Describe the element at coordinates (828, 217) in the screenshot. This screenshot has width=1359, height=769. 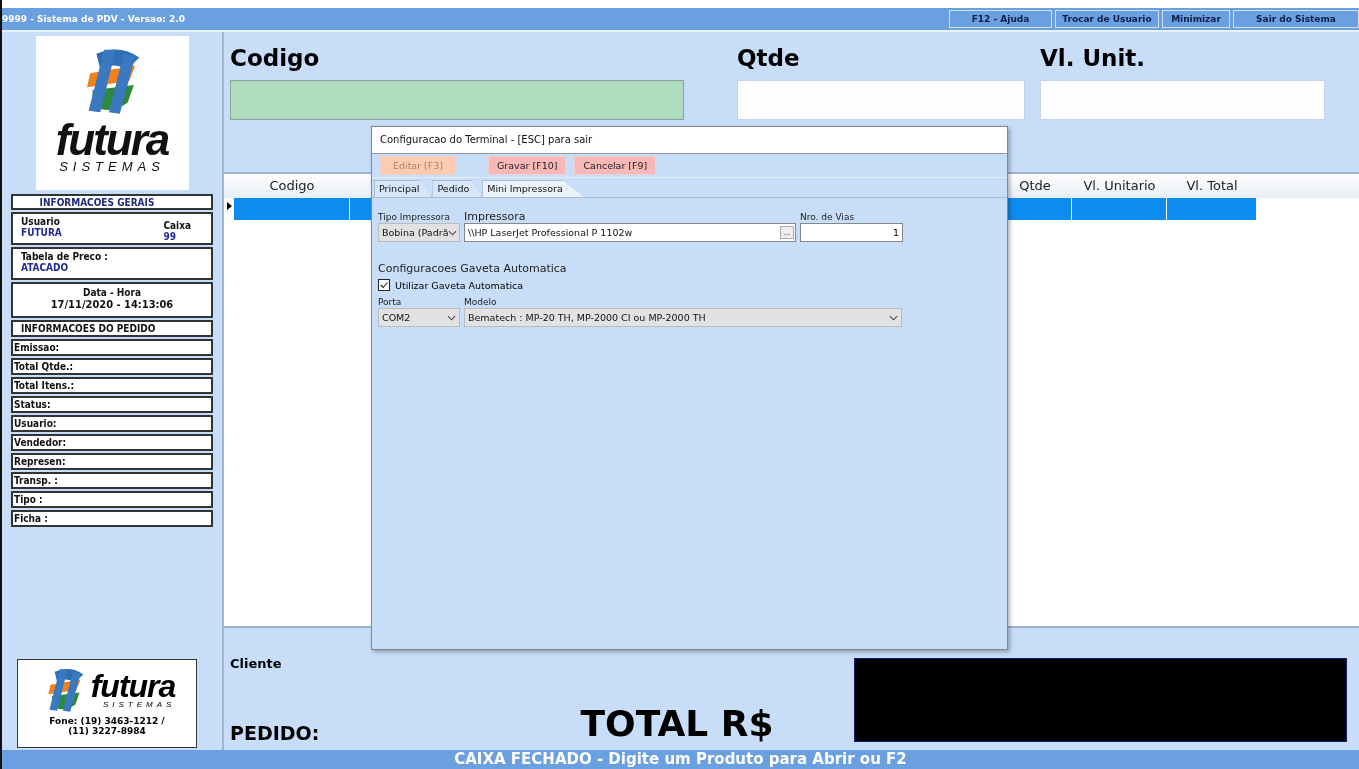
I see `field-label: Nro. de Vias` at that location.